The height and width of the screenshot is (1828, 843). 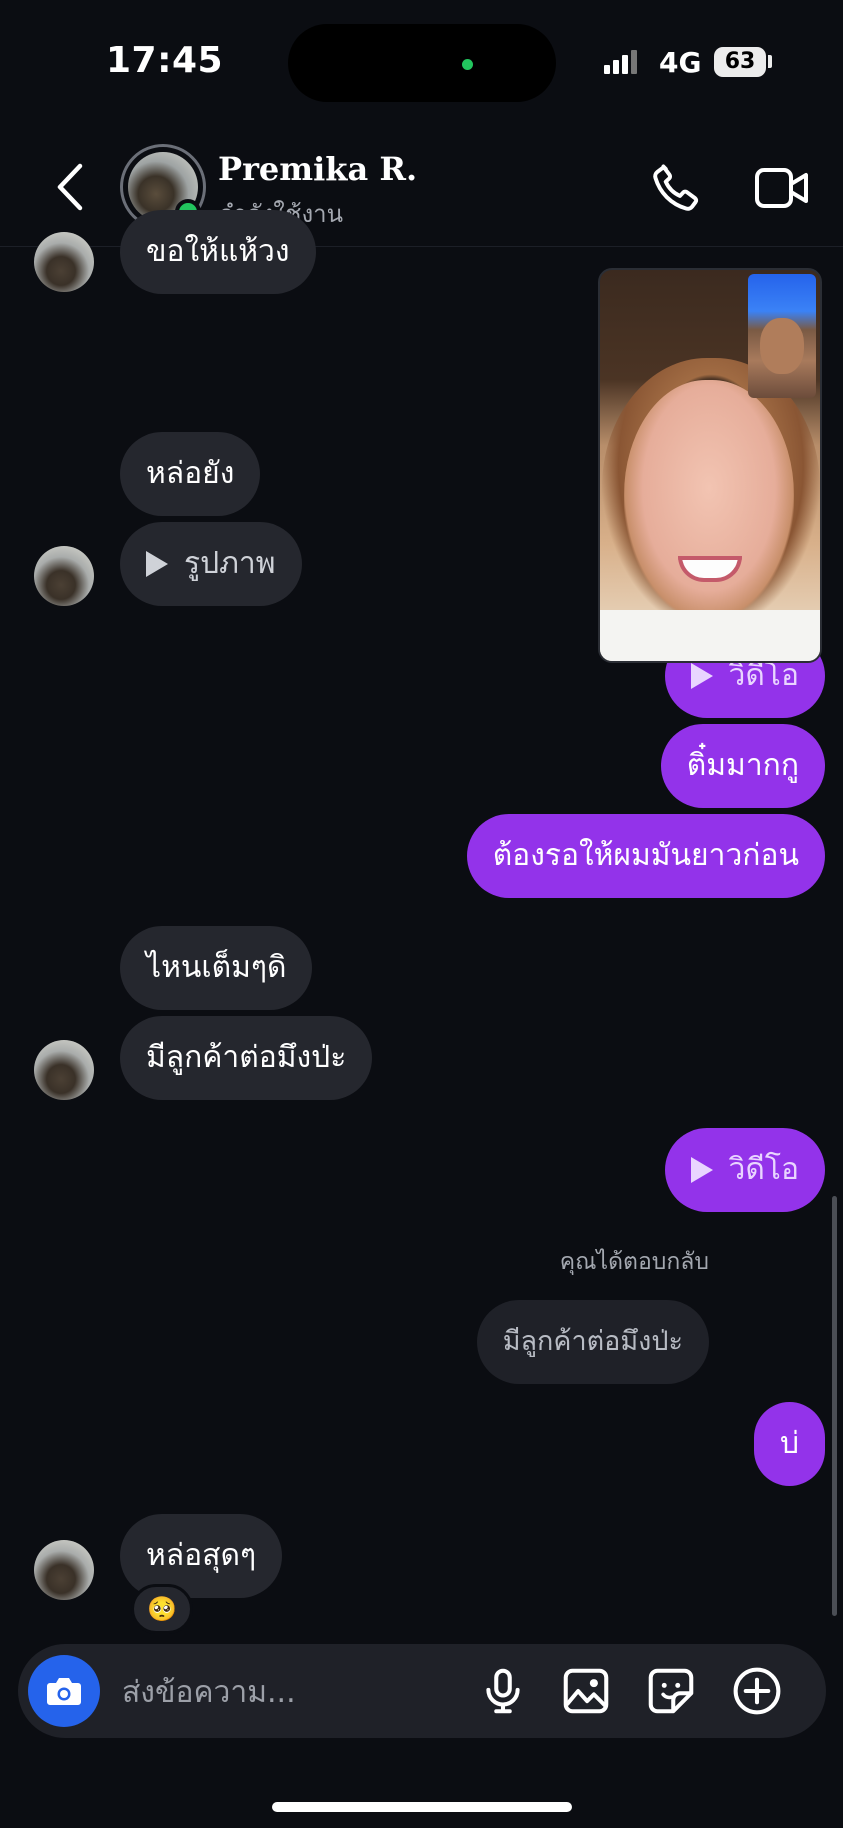 What do you see at coordinates (789, 1444) in the screenshot?
I see `message-outgoing: บ่` at bounding box center [789, 1444].